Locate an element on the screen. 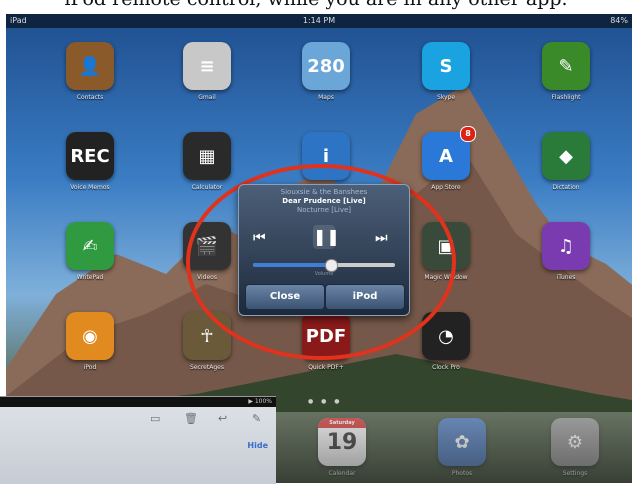 Image resolution: width=632 pixels, height=484 pixels. volume-fill is located at coordinates (292, 265).